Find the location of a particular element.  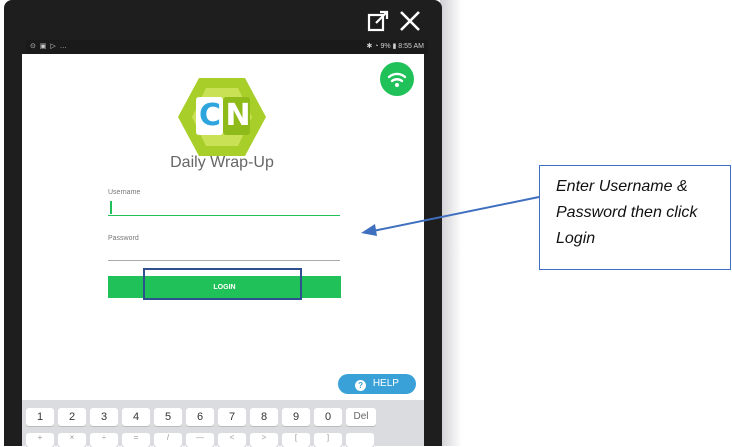

close-icon is located at coordinates (410, 21).